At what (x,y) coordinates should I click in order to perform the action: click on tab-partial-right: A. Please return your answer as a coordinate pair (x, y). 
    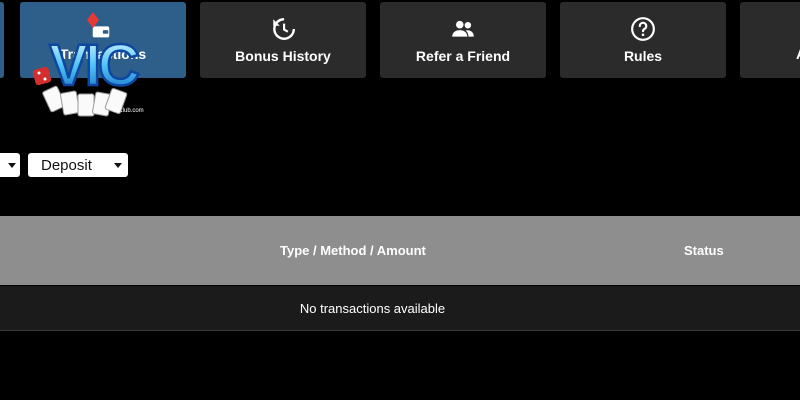
    Looking at the image, I should click on (770, 40).